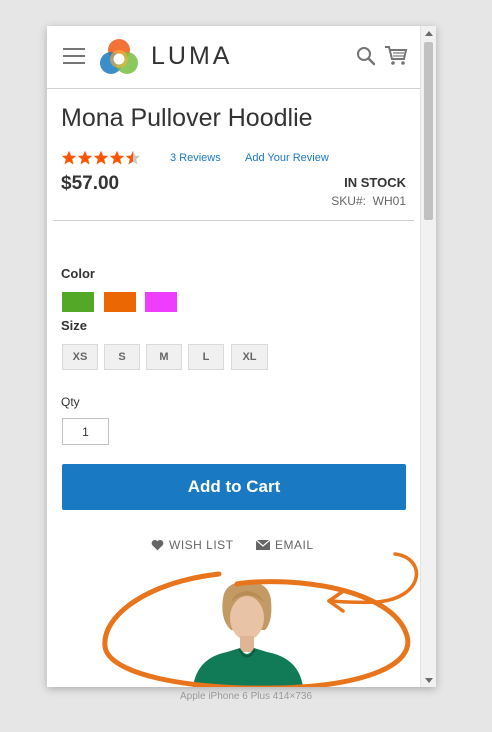 The height and width of the screenshot is (732, 492). Describe the element at coordinates (120, 302) in the screenshot. I see `color-swatch-orange` at that location.